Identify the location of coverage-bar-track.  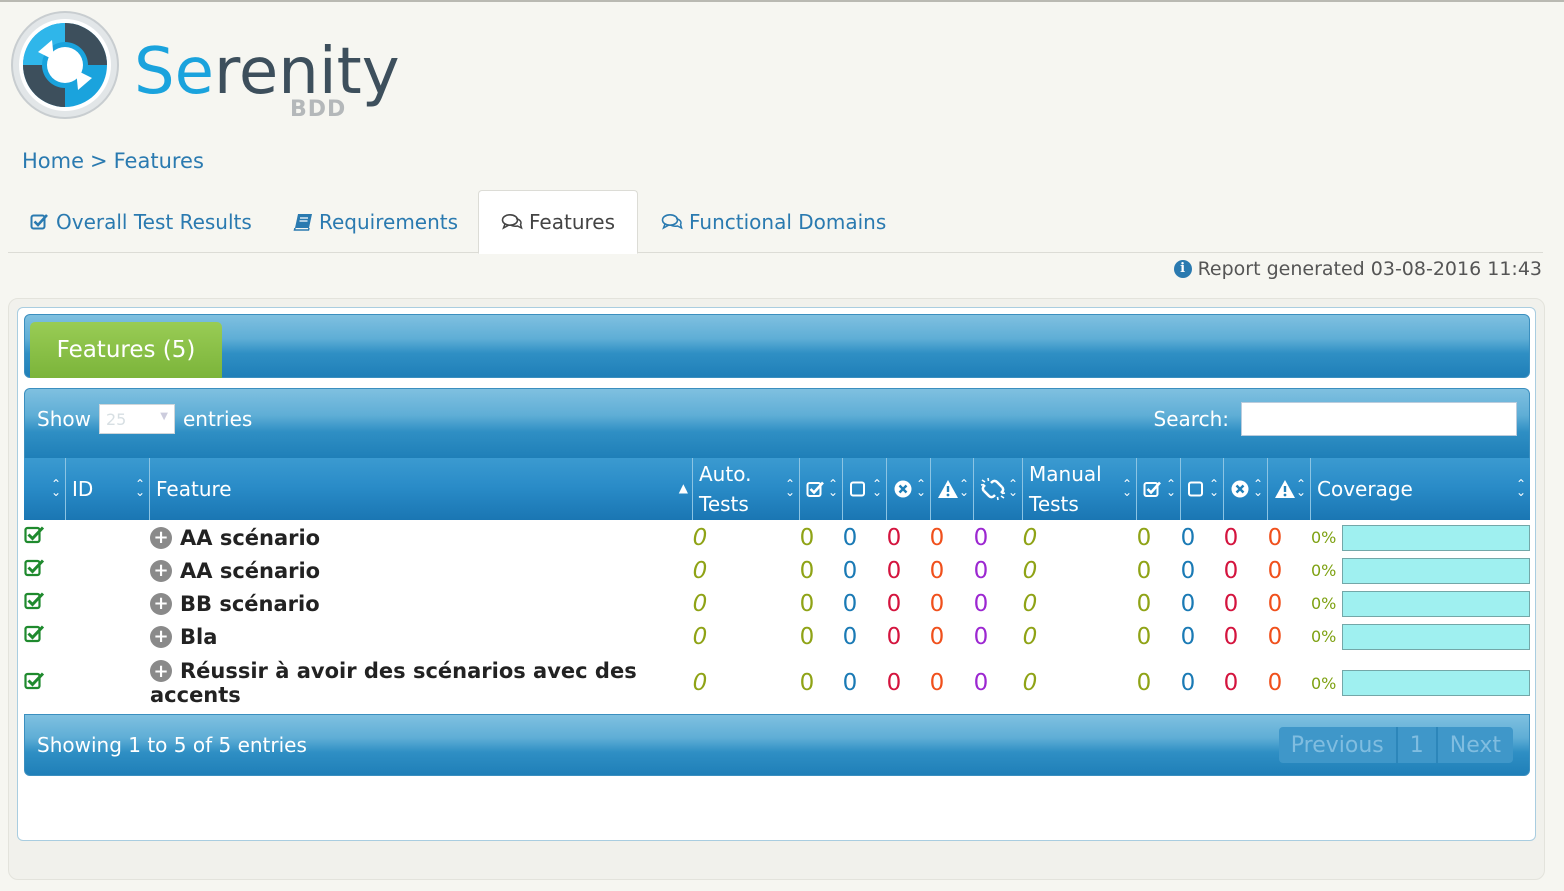
(1436, 636).